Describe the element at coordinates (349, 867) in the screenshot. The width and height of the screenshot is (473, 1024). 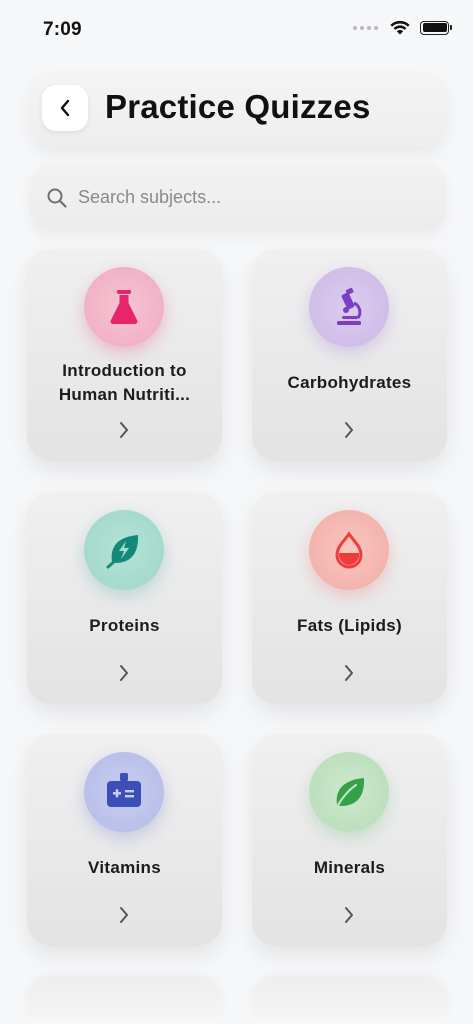
I see `subject-label: Minerals` at that location.